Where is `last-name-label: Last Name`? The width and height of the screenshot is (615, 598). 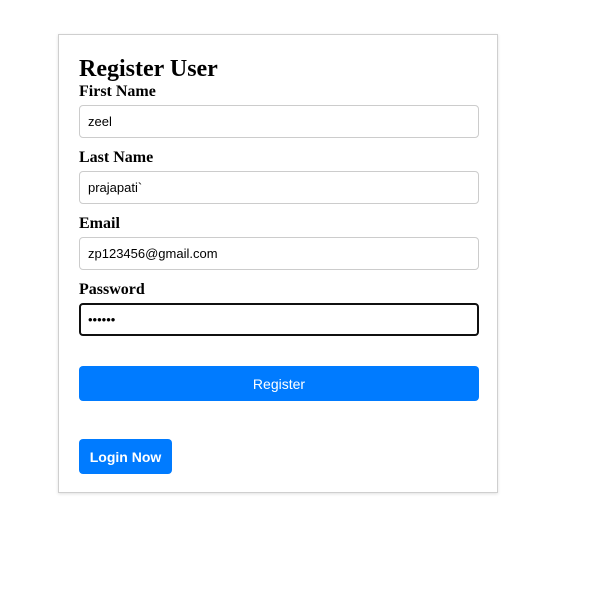
last-name-label: Last Name is located at coordinates (116, 157).